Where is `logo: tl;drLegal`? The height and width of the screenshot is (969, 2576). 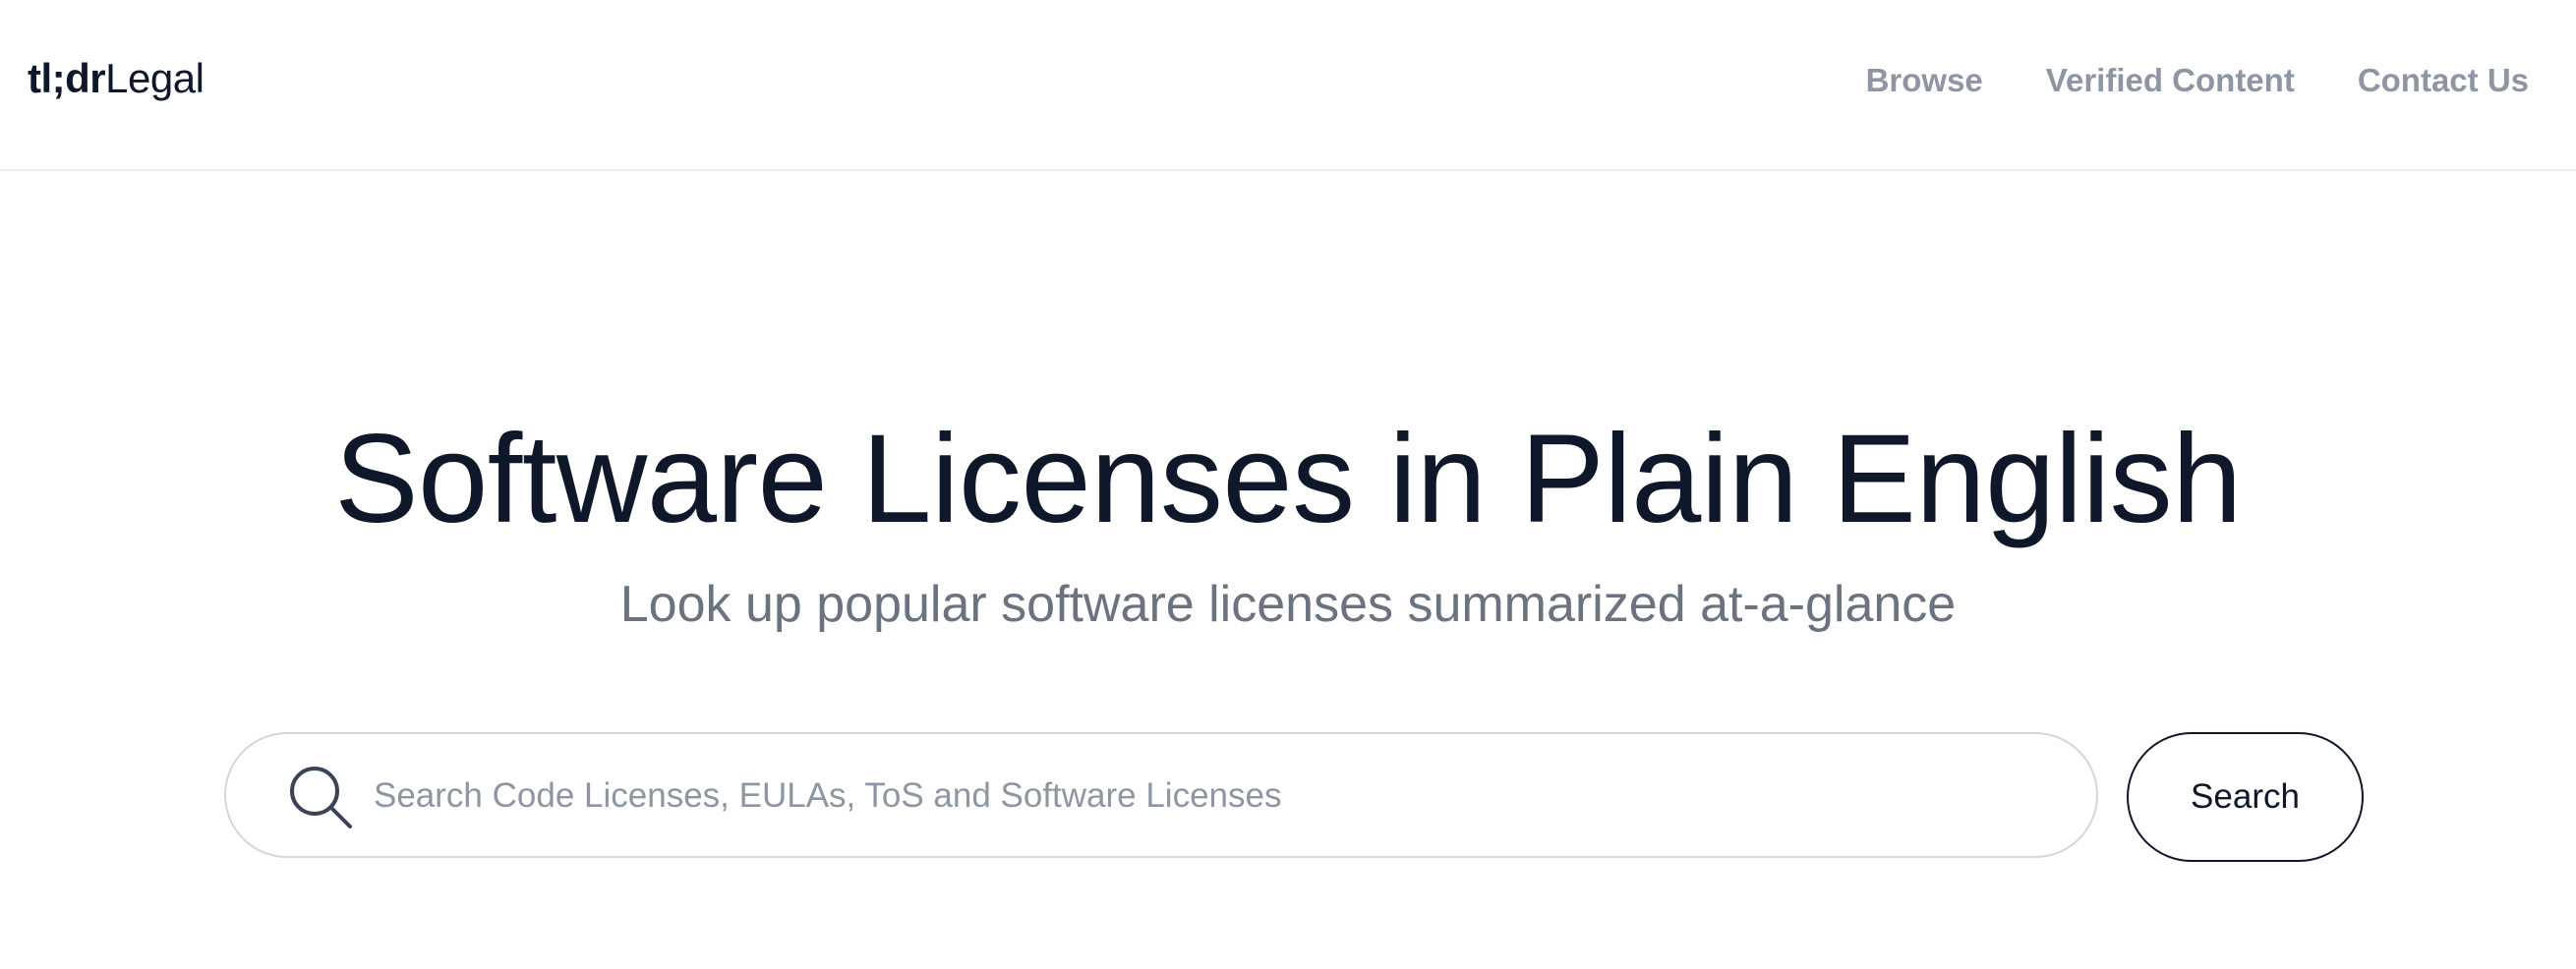
logo: tl;drLegal is located at coordinates (116, 79).